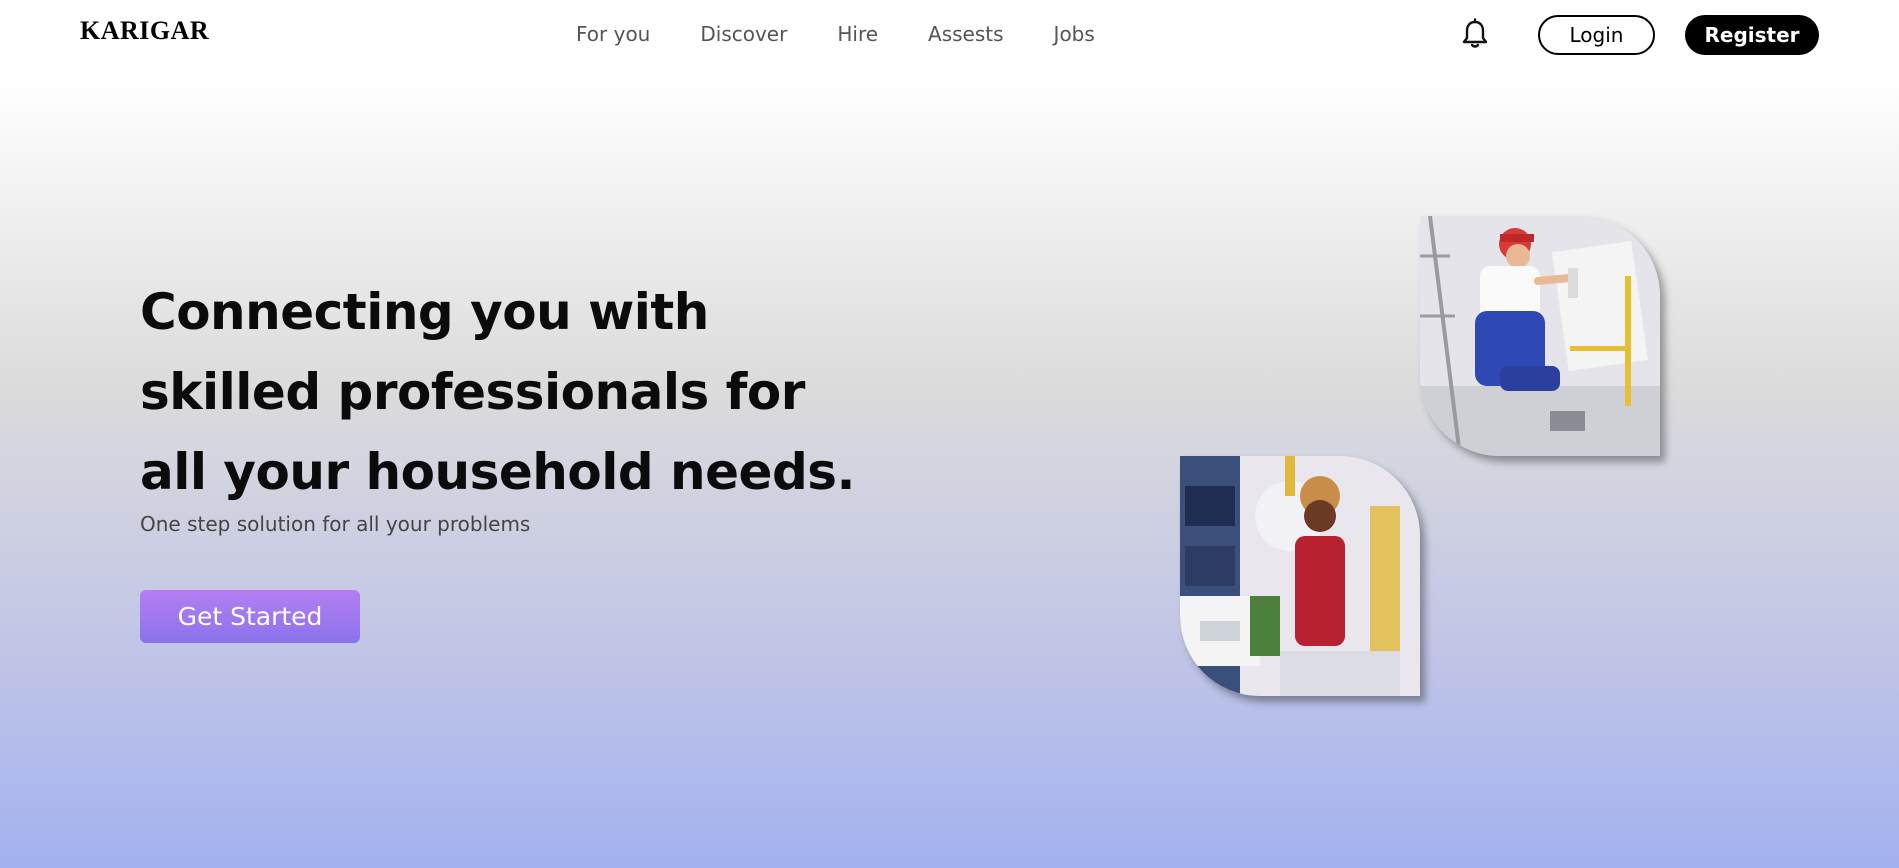  I want to click on main-nav: For you Discover Hire Assests Jobs, so click(835, 34).